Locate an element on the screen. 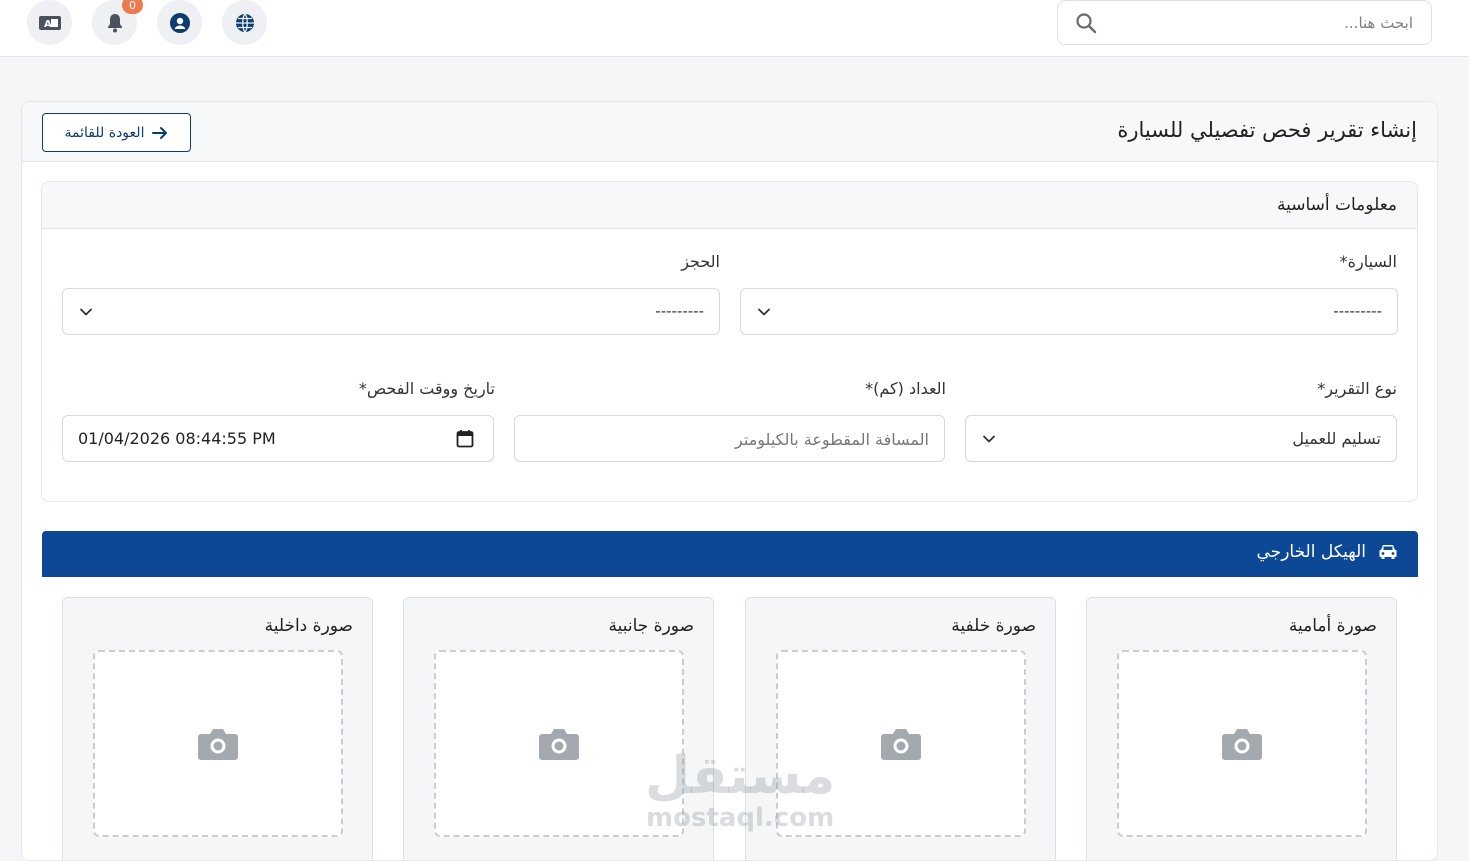 The height and width of the screenshot is (861, 1469). datetime-value: 01/04/2026 08:44:55 PM is located at coordinates (177, 438).